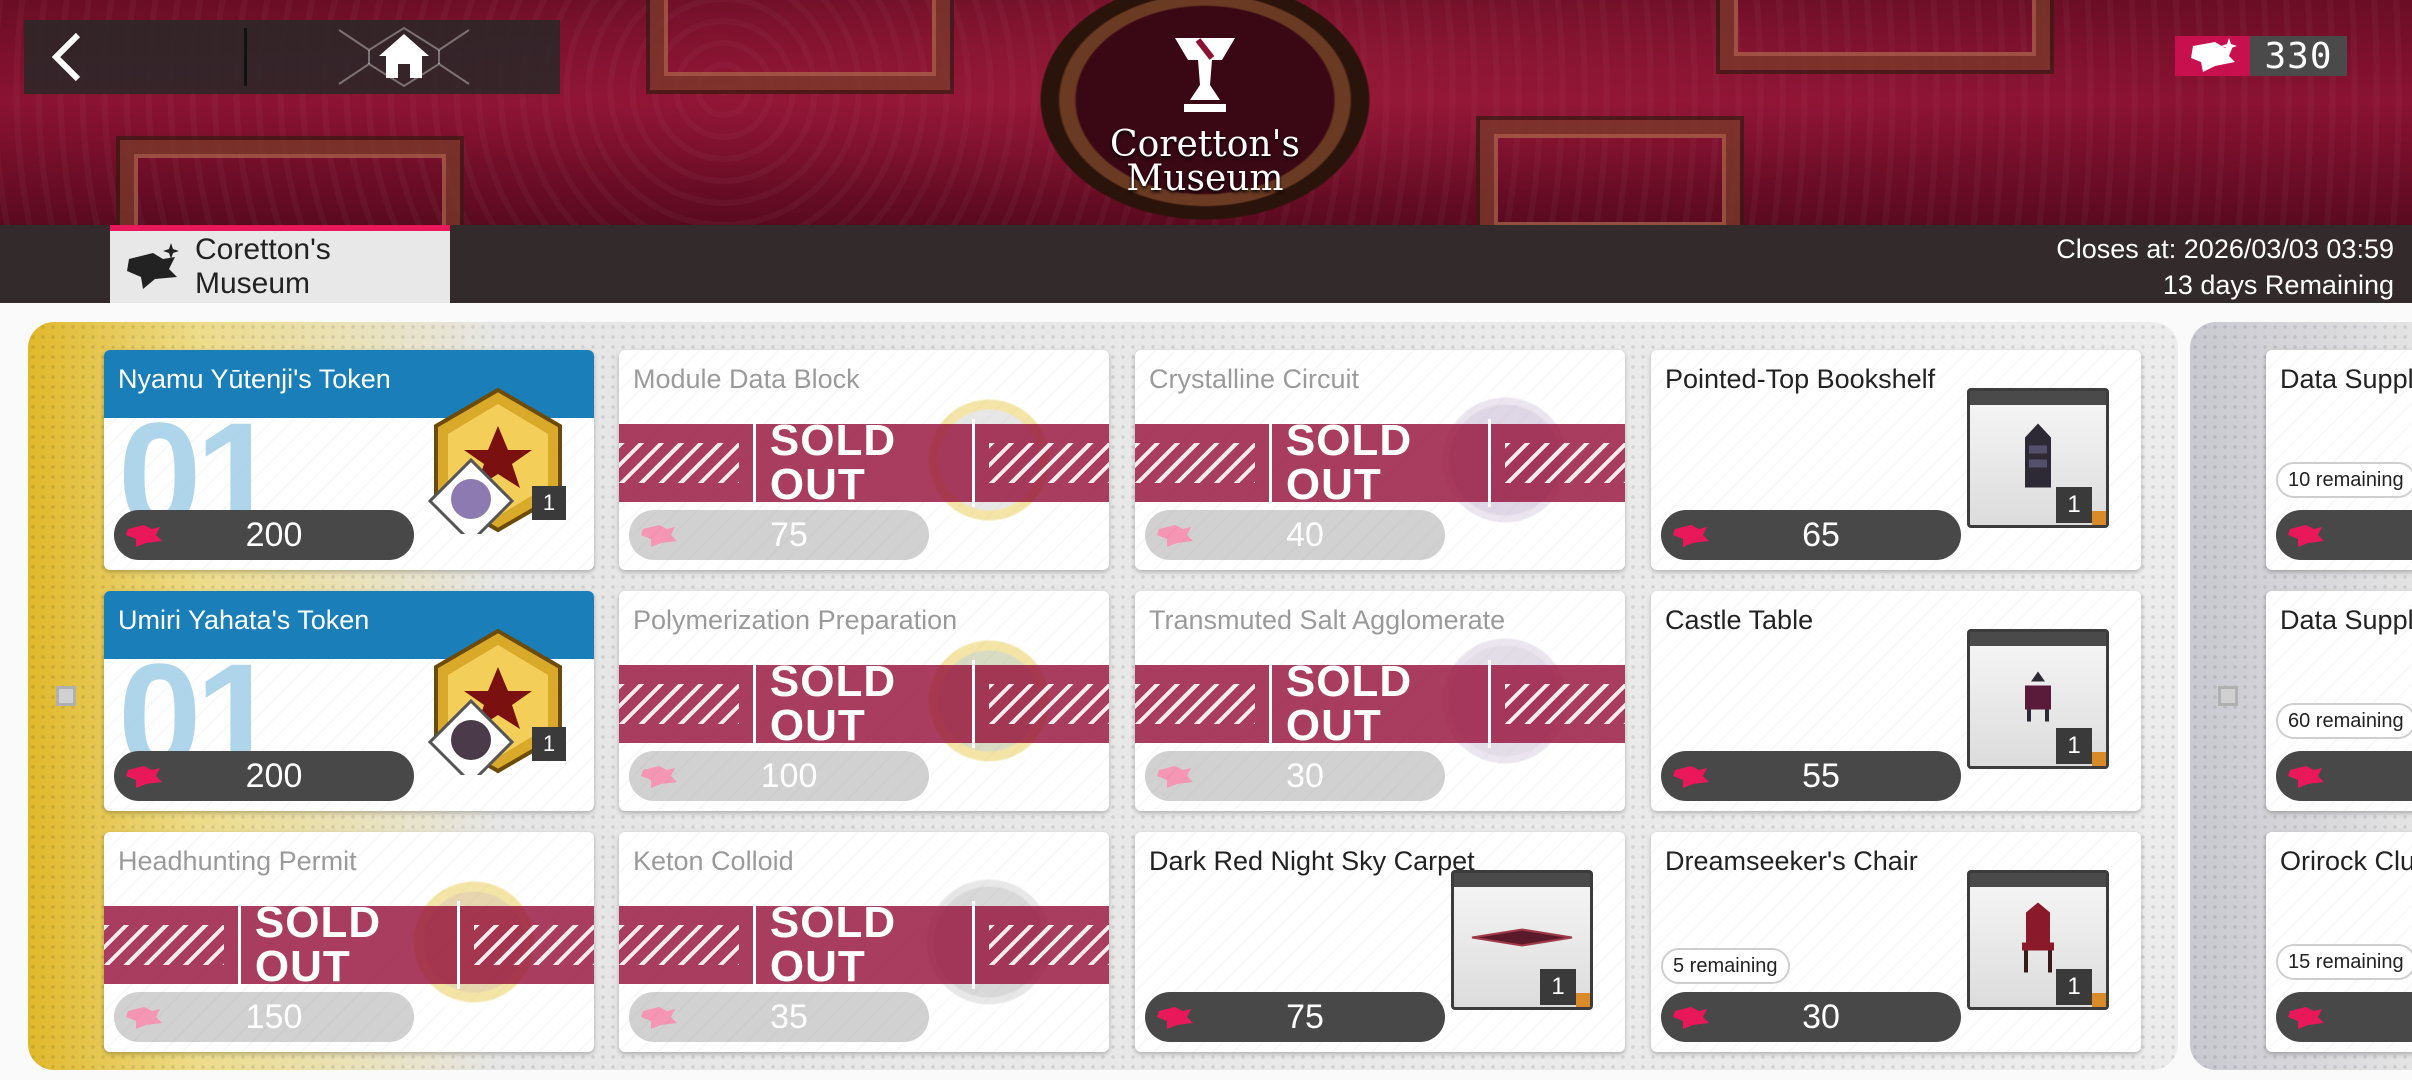  I want to click on price-value: 65, so click(1821, 534).